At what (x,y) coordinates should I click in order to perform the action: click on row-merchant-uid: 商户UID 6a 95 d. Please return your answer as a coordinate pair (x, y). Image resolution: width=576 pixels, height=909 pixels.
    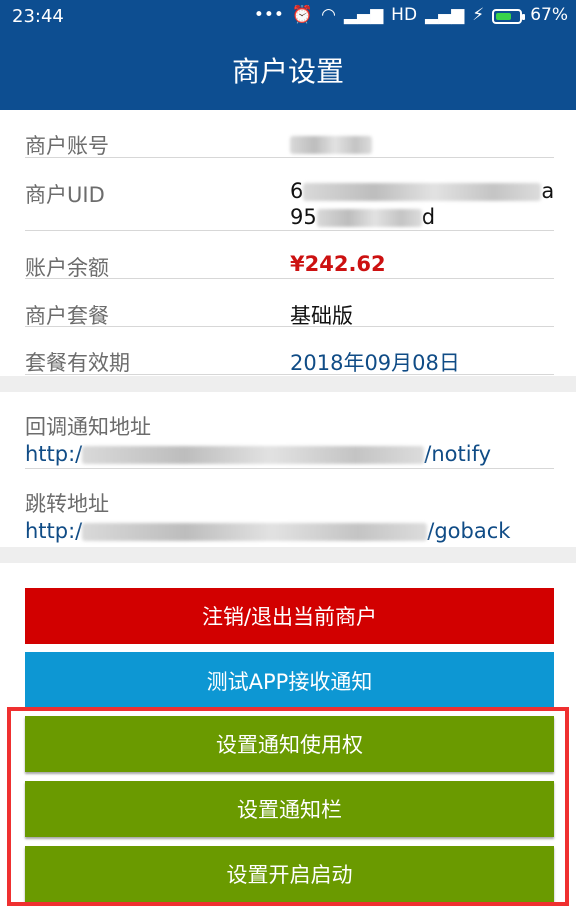
    Looking at the image, I should click on (289, 194).